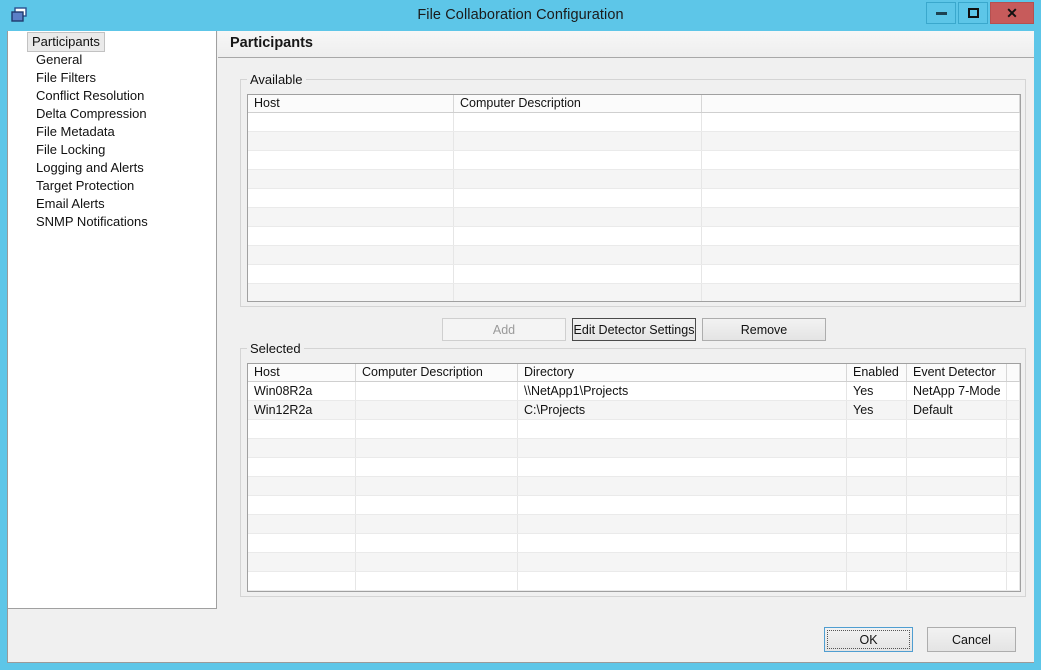  Describe the element at coordinates (66, 42) in the screenshot. I see `sidebar-item-label: Participants` at that location.